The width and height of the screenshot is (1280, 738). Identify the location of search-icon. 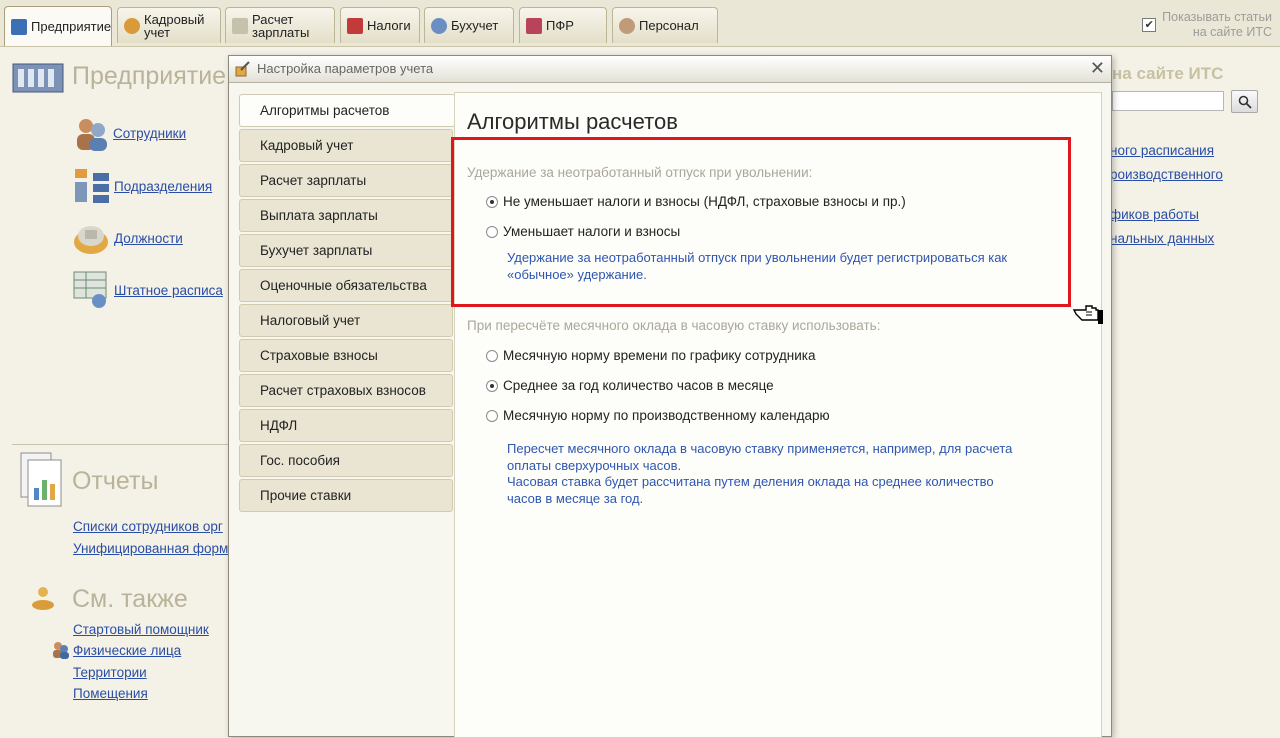
(1245, 102).